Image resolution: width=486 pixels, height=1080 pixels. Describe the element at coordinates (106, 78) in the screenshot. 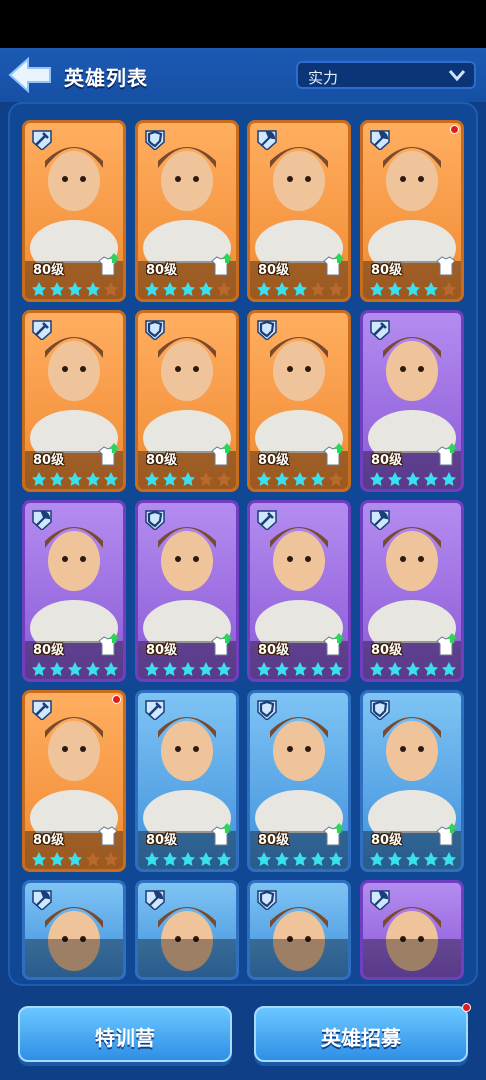

I see `page-title: 英雄列表` at that location.